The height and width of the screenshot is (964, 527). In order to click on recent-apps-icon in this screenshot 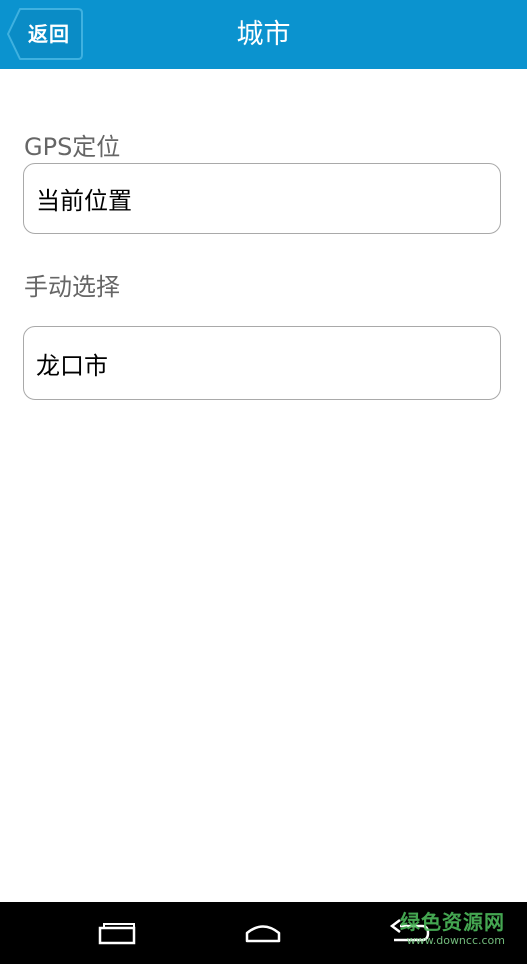, I will do `click(117, 934)`.